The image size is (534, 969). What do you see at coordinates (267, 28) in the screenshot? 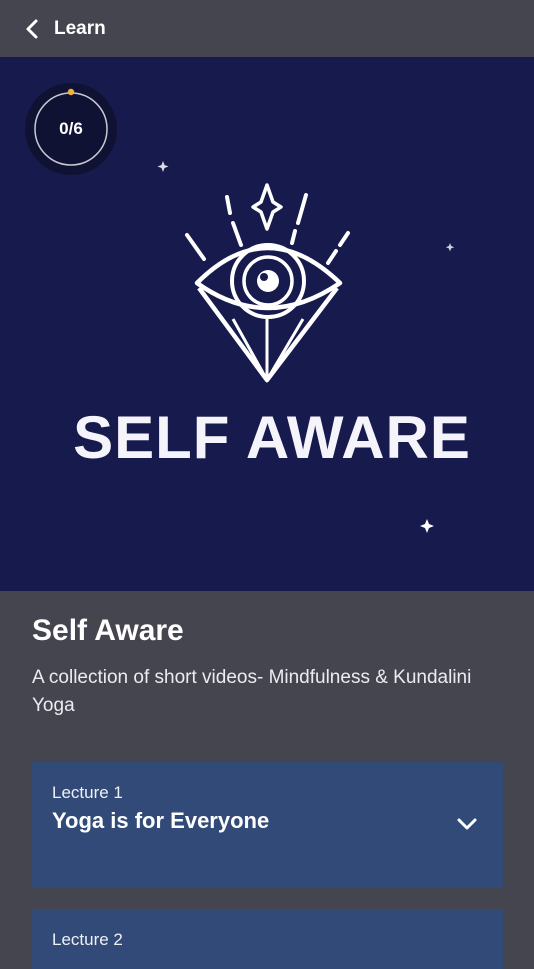
I see `top-bar: Learn` at bounding box center [267, 28].